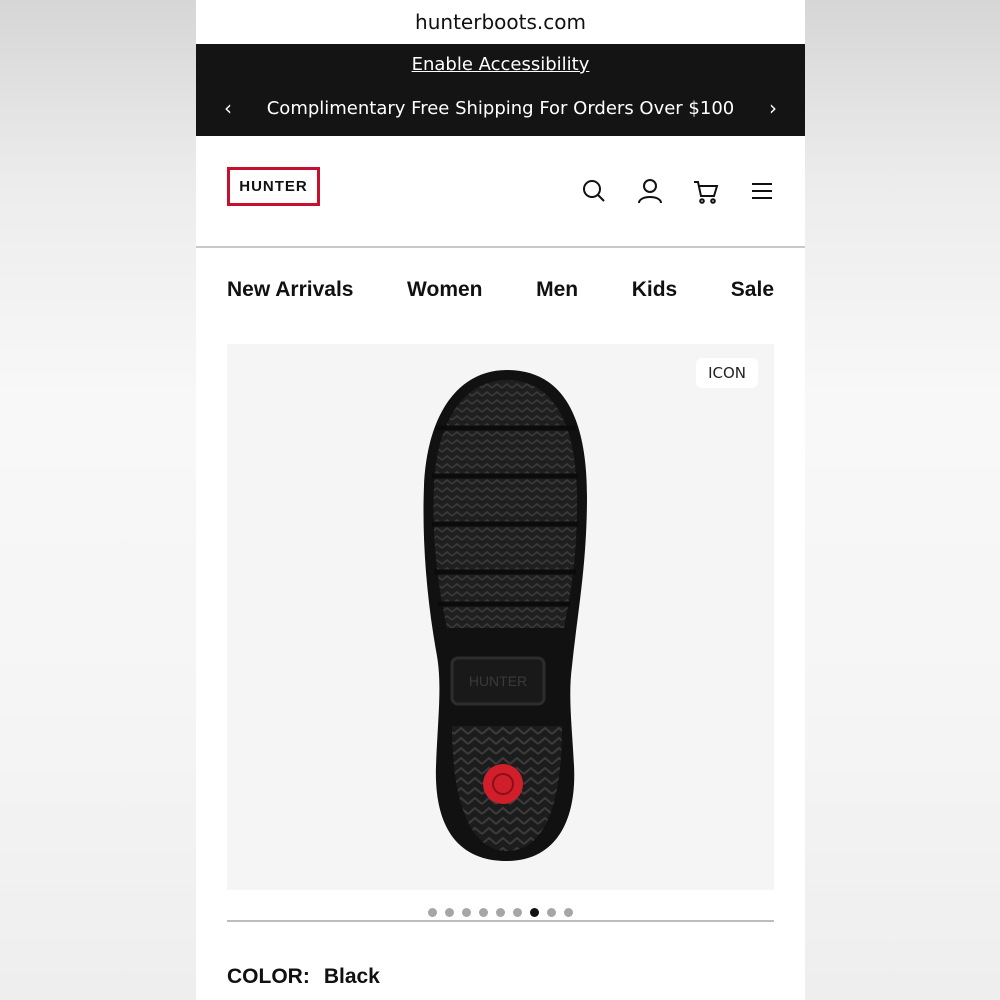  What do you see at coordinates (268, 976) in the screenshot?
I see `color-label: COLOR:` at bounding box center [268, 976].